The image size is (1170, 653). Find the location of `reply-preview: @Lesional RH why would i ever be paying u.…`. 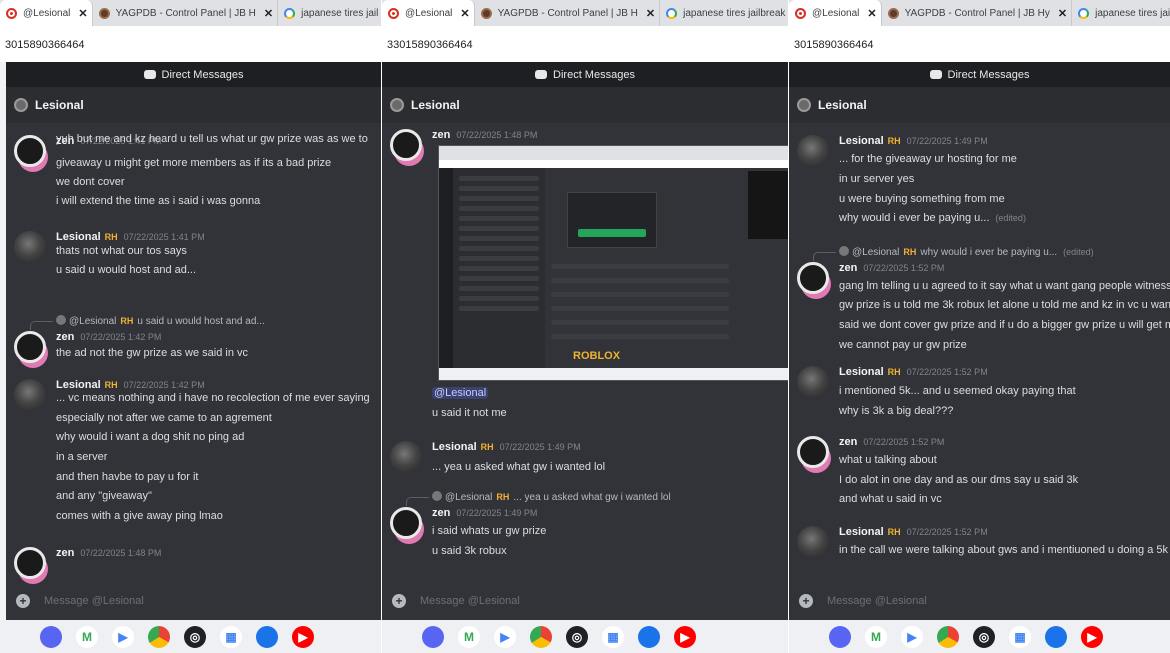

reply-preview: @Lesional RH why would i ever be paying u.… is located at coordinates (953, 253).